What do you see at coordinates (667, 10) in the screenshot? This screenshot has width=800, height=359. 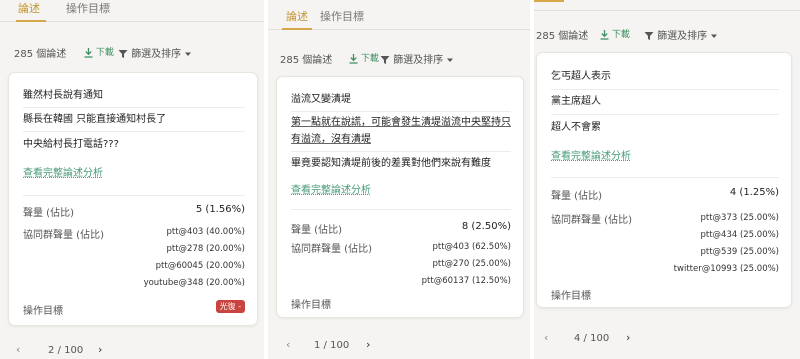 I see `tab-bar-border` at bounding box center [667, 10].